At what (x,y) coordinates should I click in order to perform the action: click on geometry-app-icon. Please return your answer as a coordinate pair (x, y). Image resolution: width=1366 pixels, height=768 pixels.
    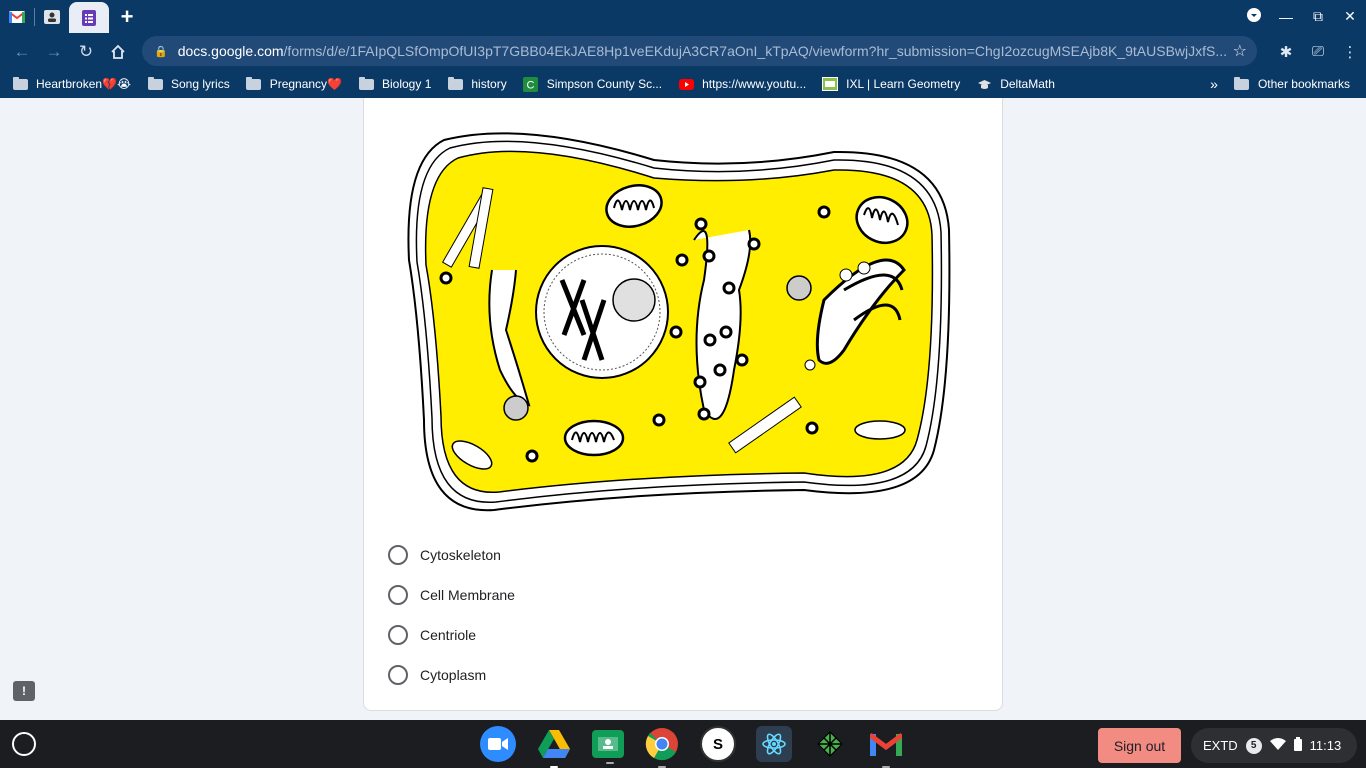
    Looking at the image, I should click on (830, 744).